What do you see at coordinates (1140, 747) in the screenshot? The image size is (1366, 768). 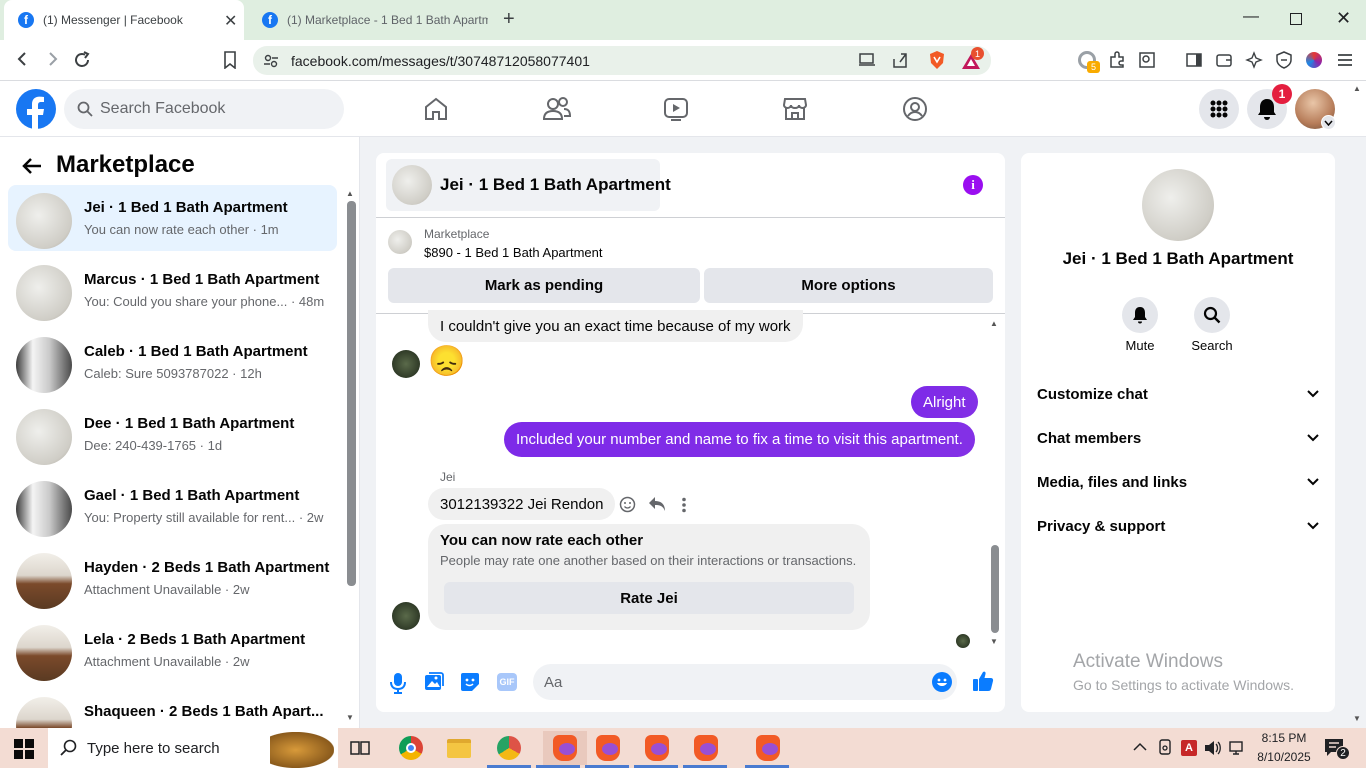 I see `show-hidden-icons-chevron-icon` at bounding box center [1140, 747].